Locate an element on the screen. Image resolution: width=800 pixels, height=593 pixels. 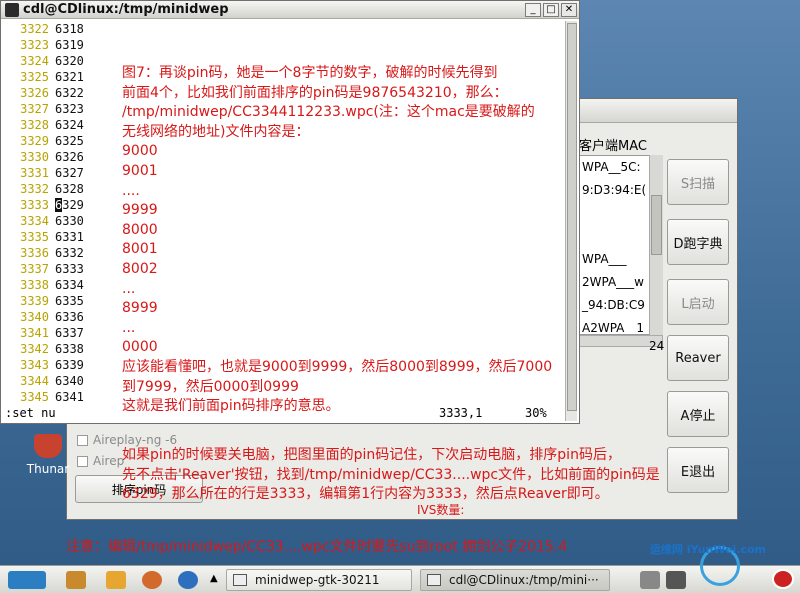
exit-button: E退出 is located at coordinates (698, 470).